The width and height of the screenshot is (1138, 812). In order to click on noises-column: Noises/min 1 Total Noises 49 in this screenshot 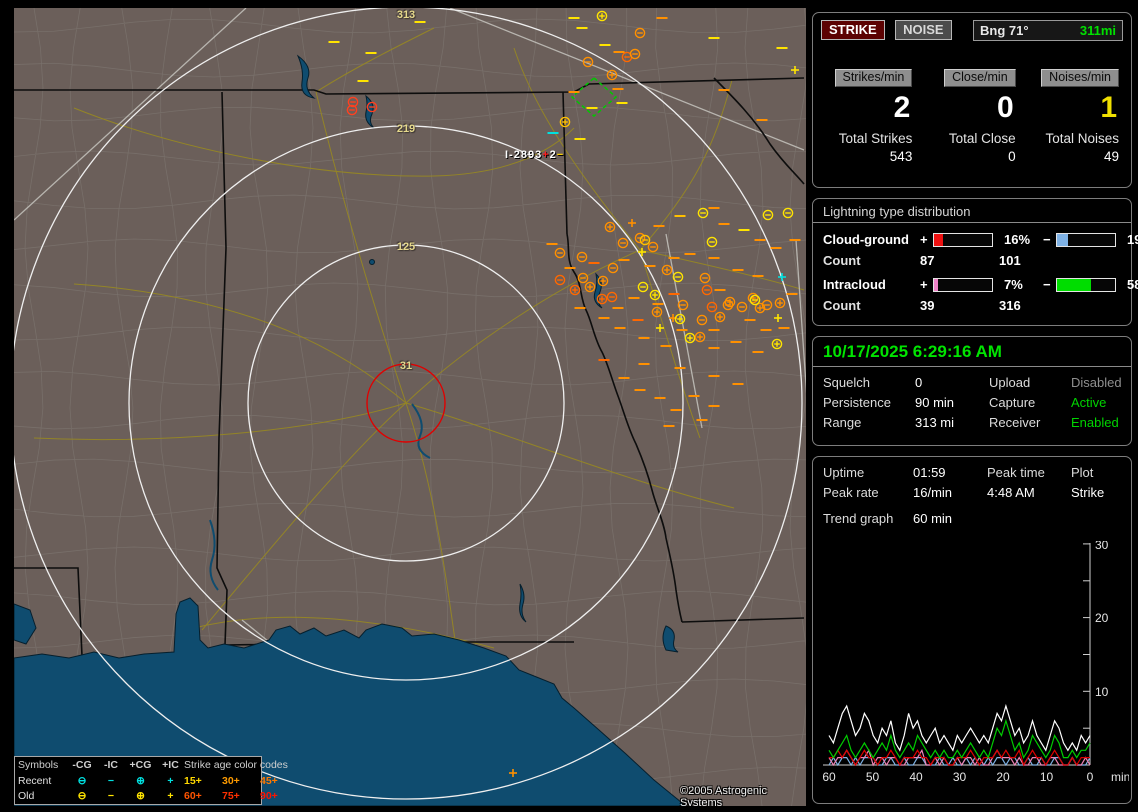, I will do `click(1075, 116)`.